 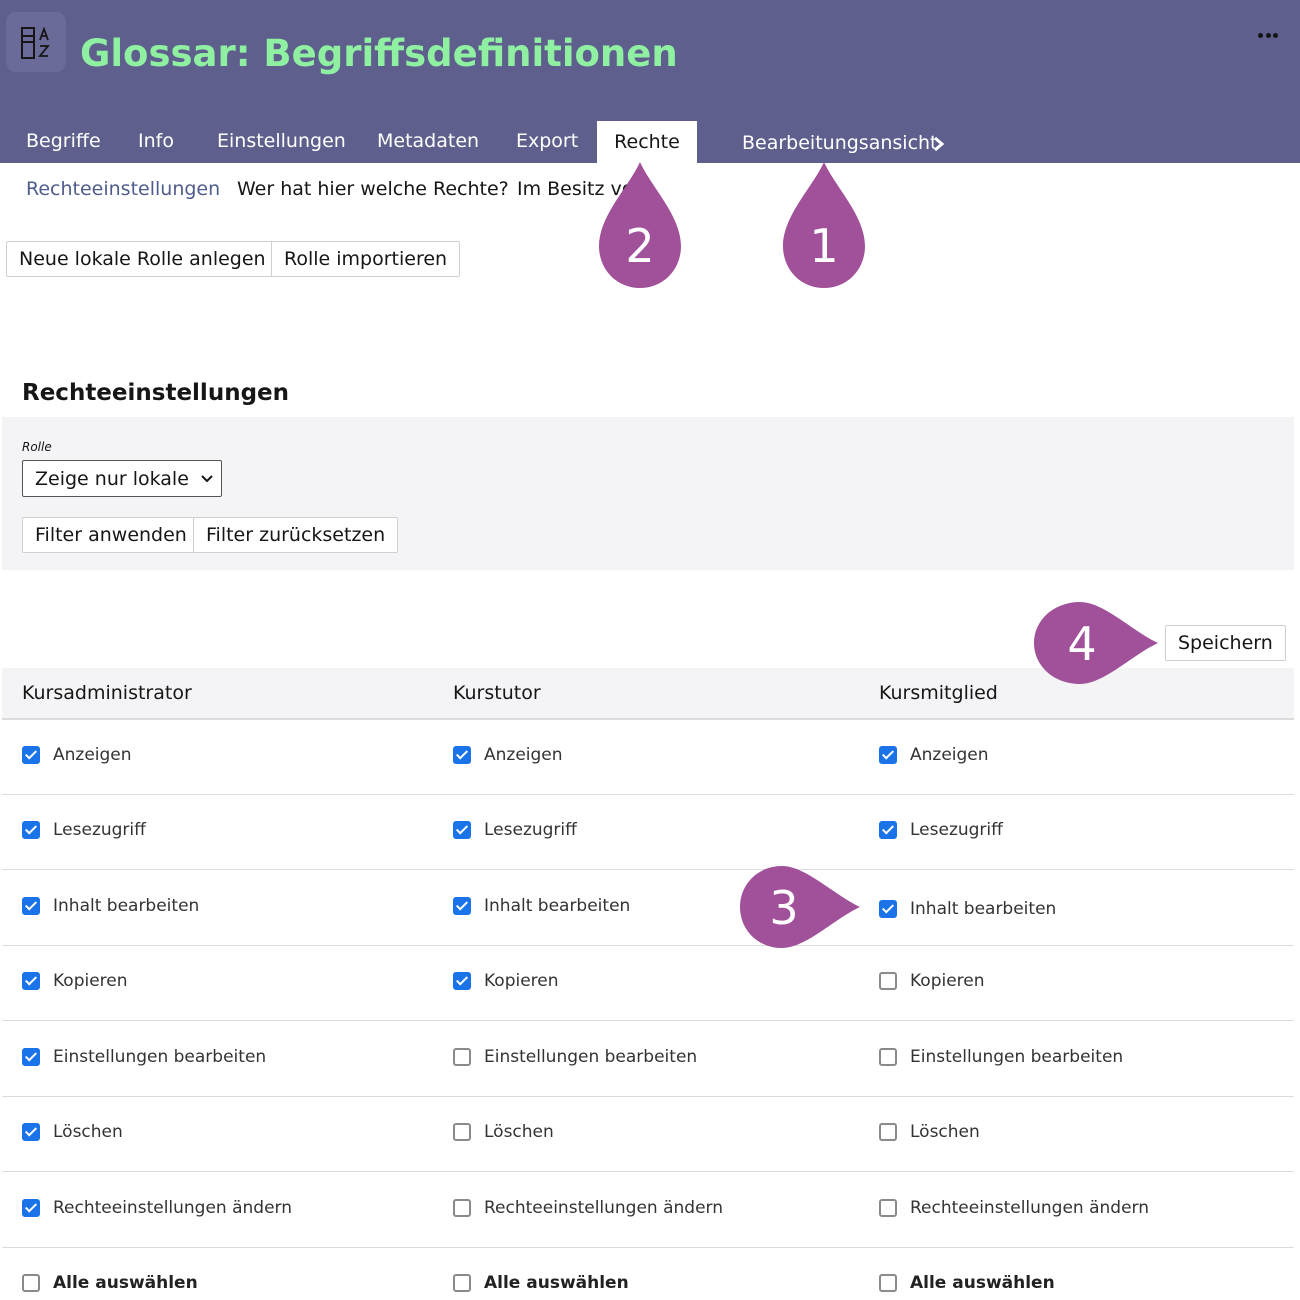 What do you see at coordinates (462, 981) in the screenshot?
I see `permission-kurstutor-3-checkbox` at bounding box center [462, 981].